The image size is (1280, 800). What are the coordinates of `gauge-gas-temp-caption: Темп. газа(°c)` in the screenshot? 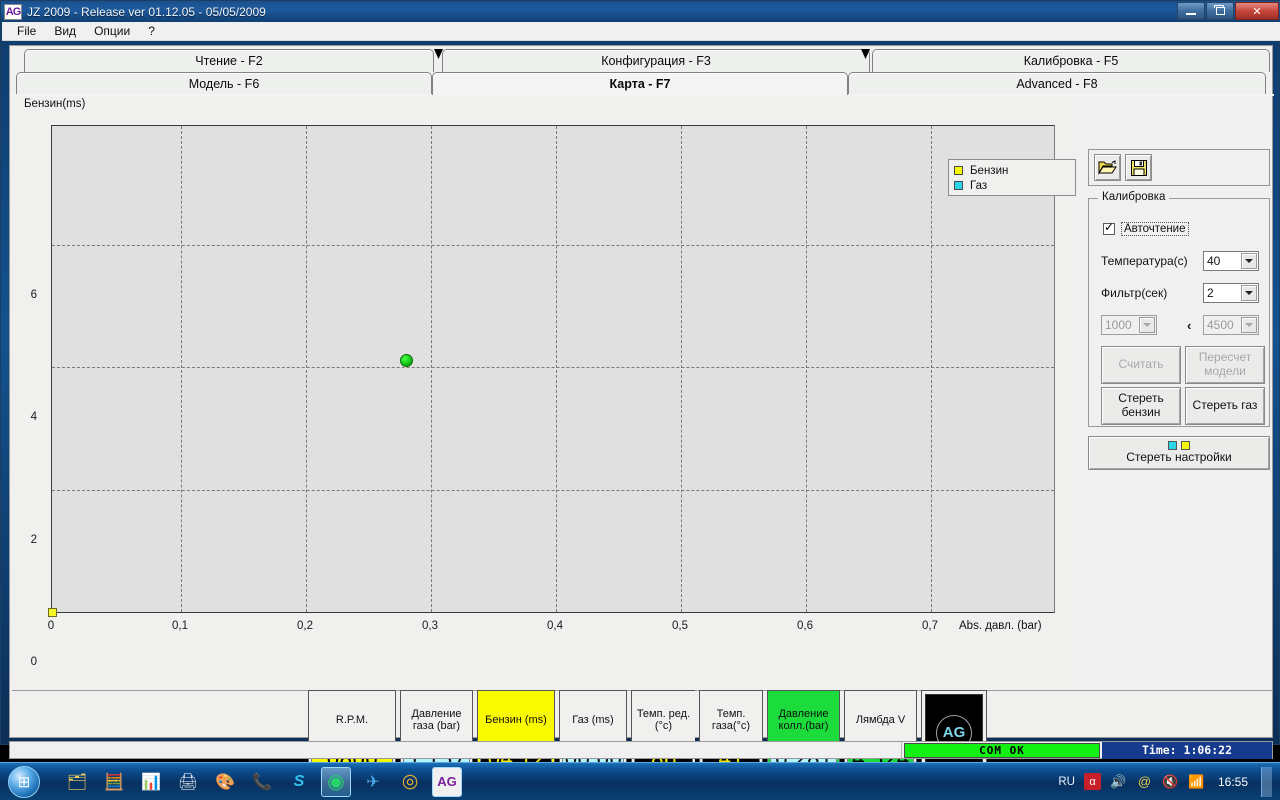 It's located at (731, 719).